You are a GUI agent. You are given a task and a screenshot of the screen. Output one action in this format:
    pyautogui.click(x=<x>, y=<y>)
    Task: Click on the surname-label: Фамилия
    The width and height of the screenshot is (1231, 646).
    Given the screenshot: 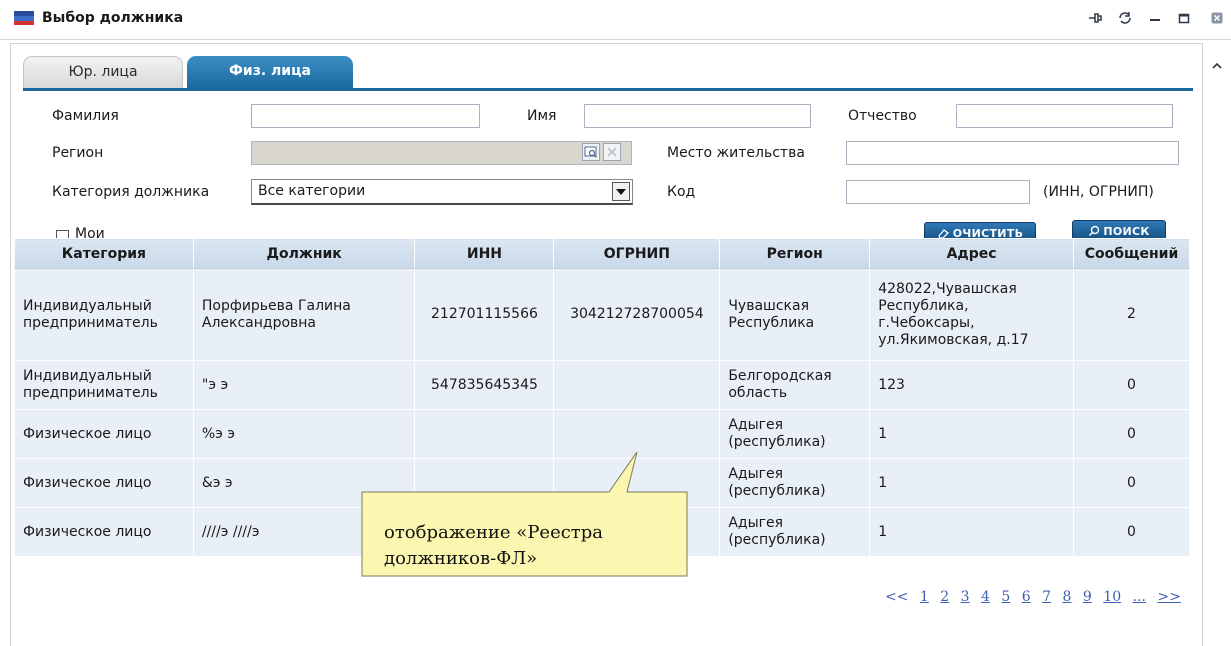 What is the action you would take?
    pyautogui.click(x=85, y=116)
    